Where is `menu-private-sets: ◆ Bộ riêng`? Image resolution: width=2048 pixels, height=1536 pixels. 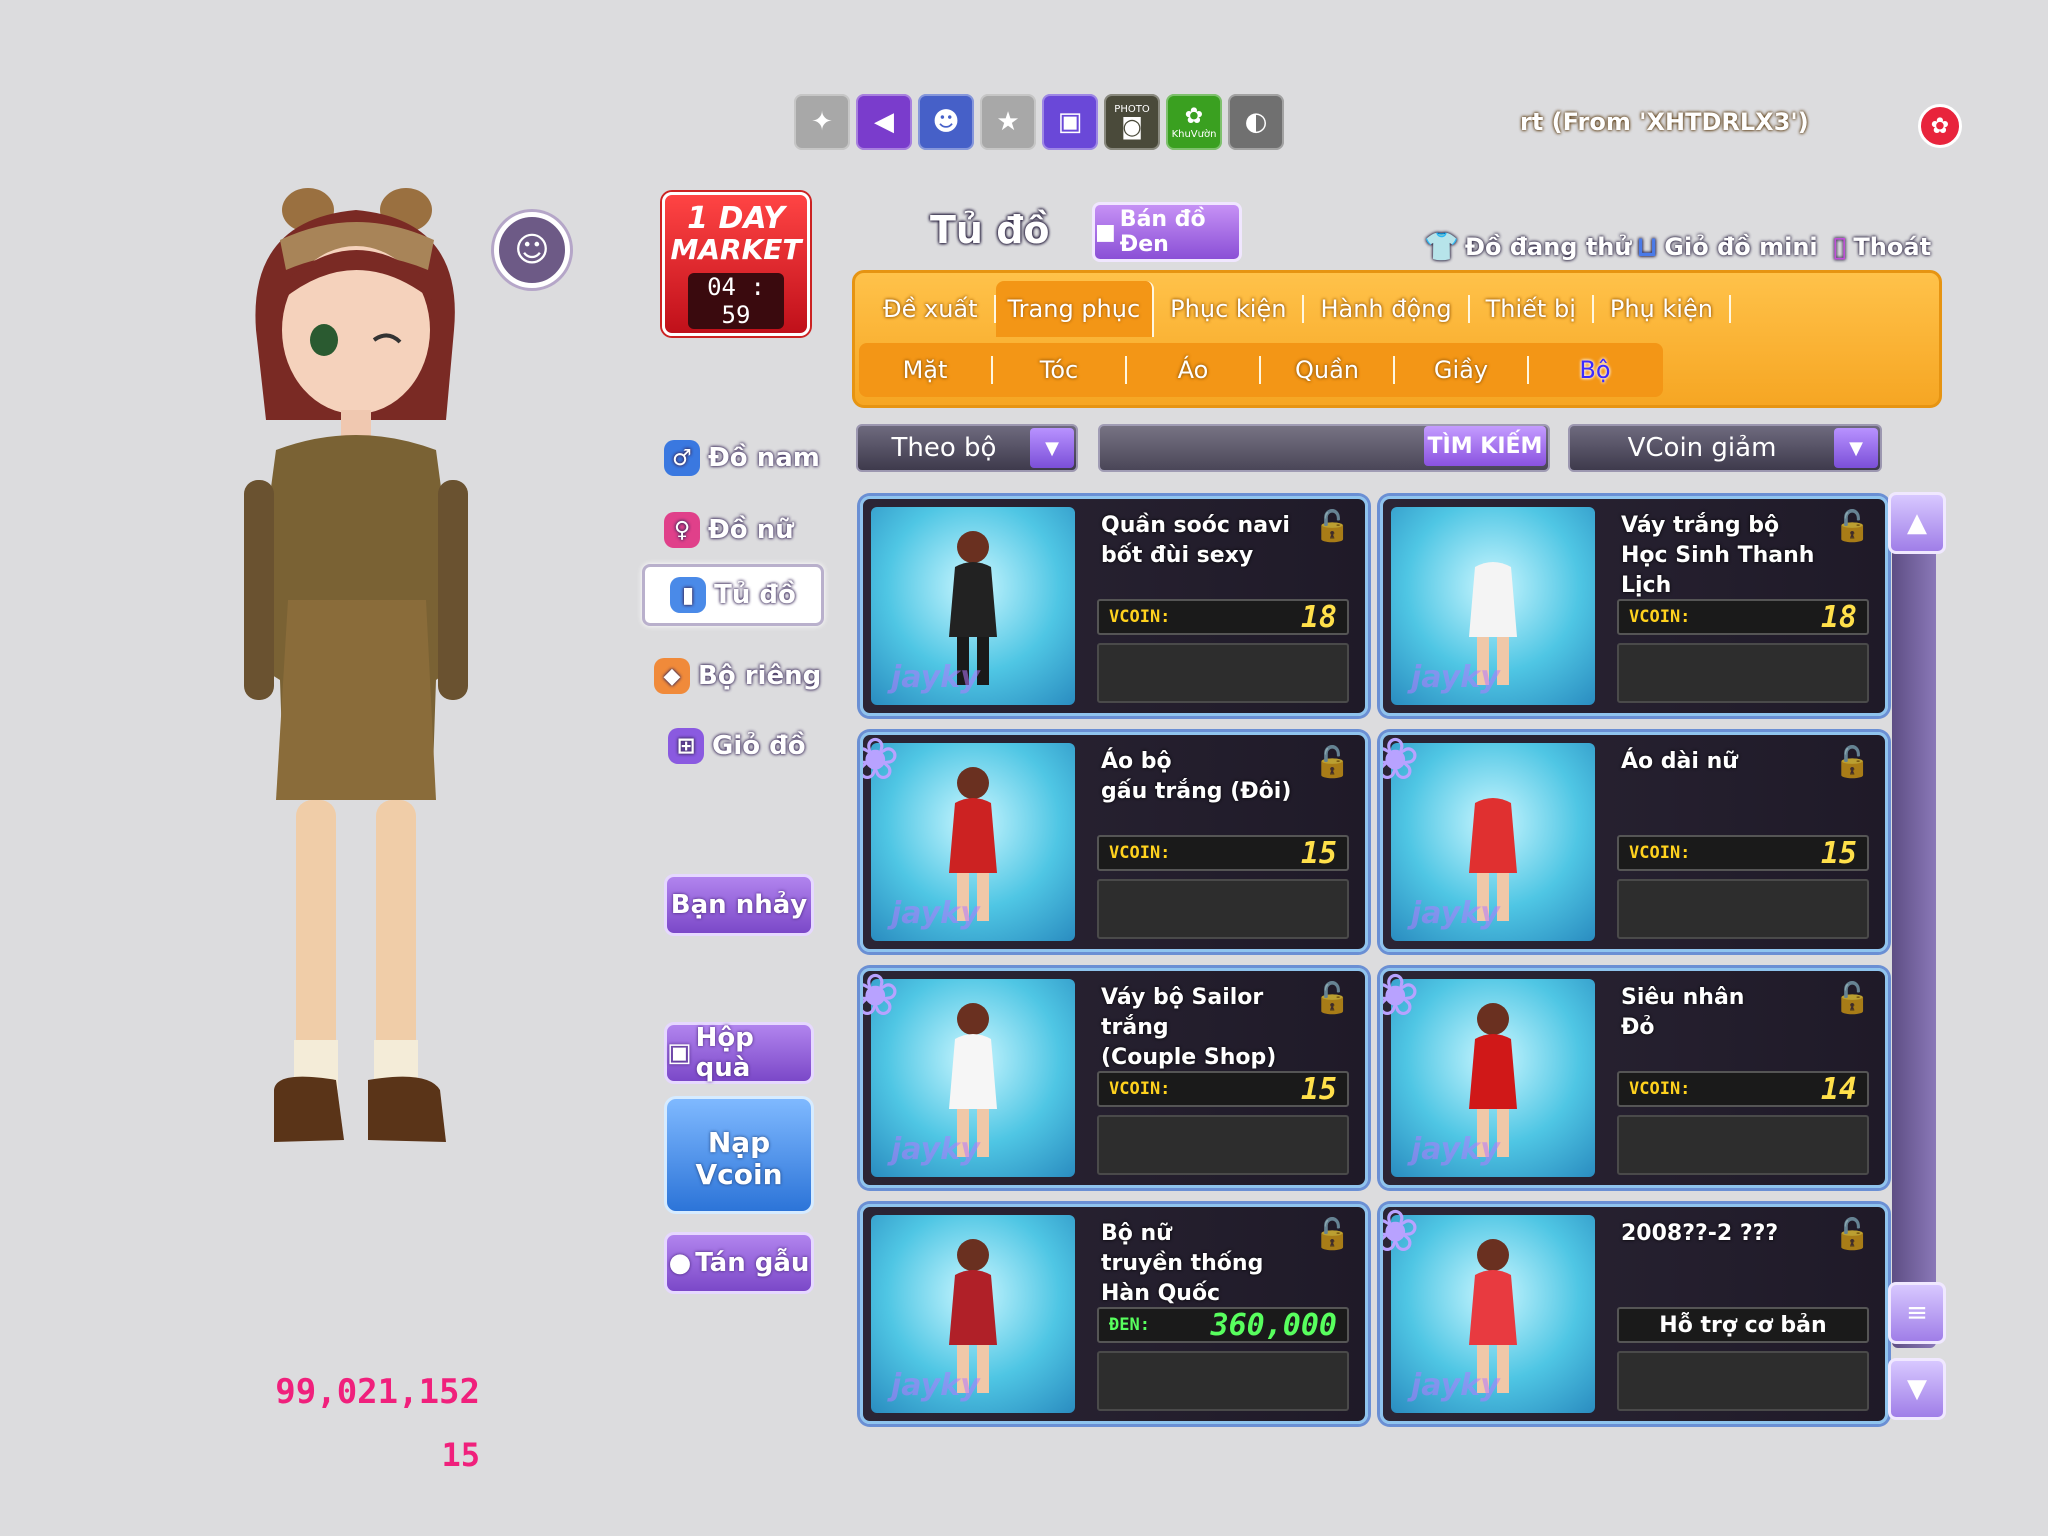
menu-private-sets: ◆ Bộ riêng is located at coordinates (737, 676).